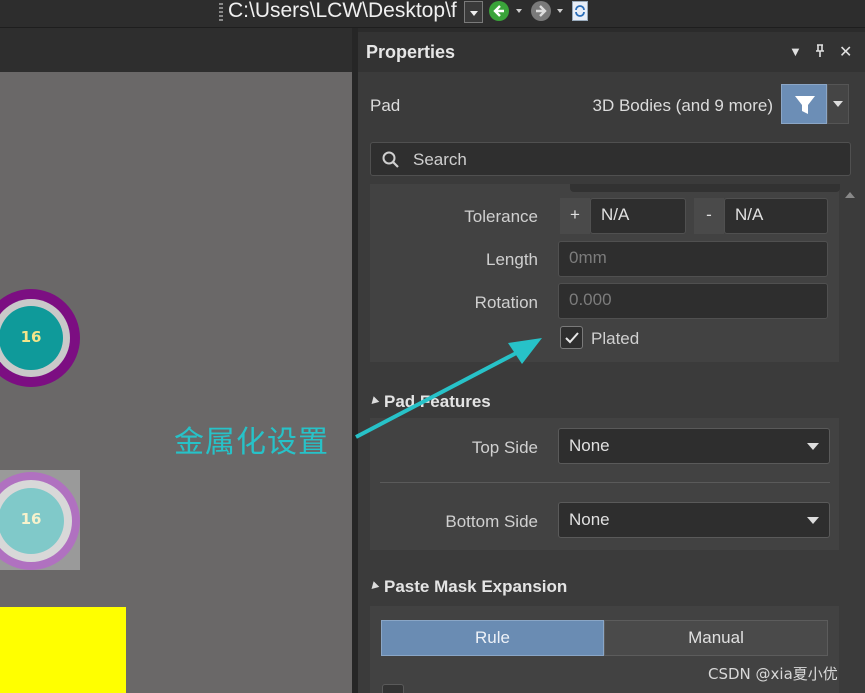  I want to click on watermark: CSDN @xia夏小优, so click(773, 674).